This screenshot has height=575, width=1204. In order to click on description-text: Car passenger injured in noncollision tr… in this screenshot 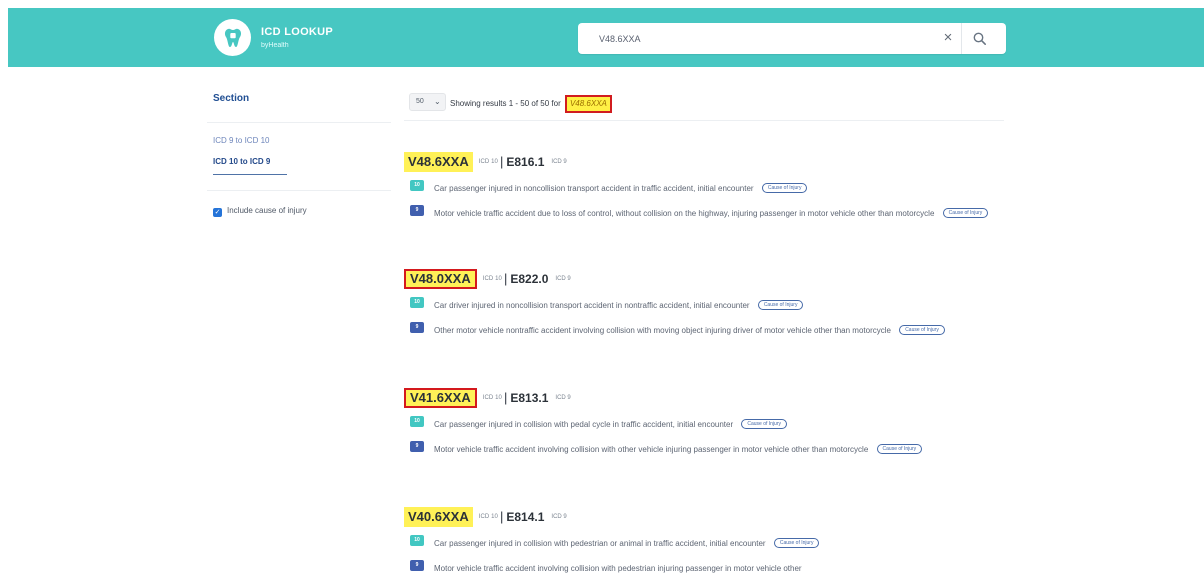, I will do `click(594, 188)`.